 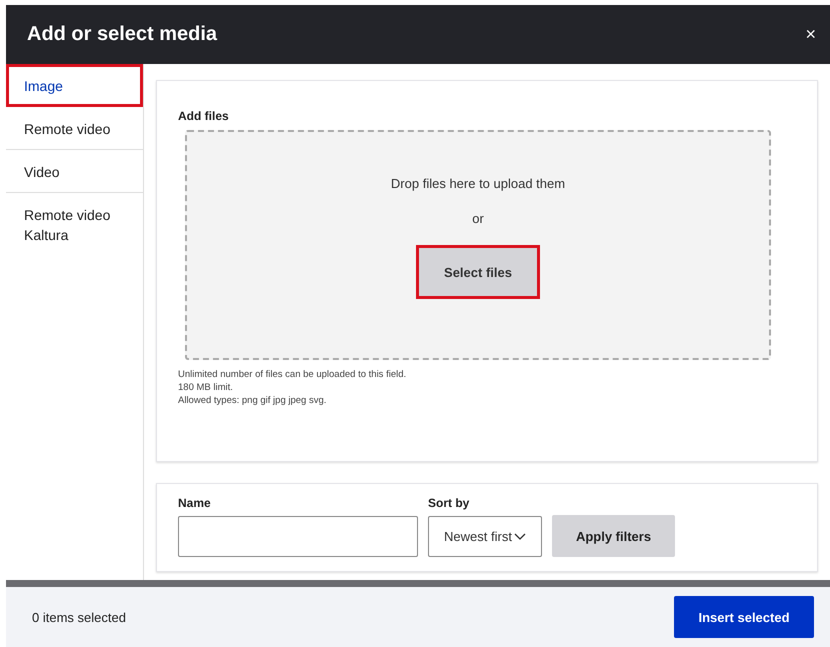 What do you see at coordinates (74, 85) in the screenshot?
I see `media-type-tab: Image` at bounding box center [74, 85].